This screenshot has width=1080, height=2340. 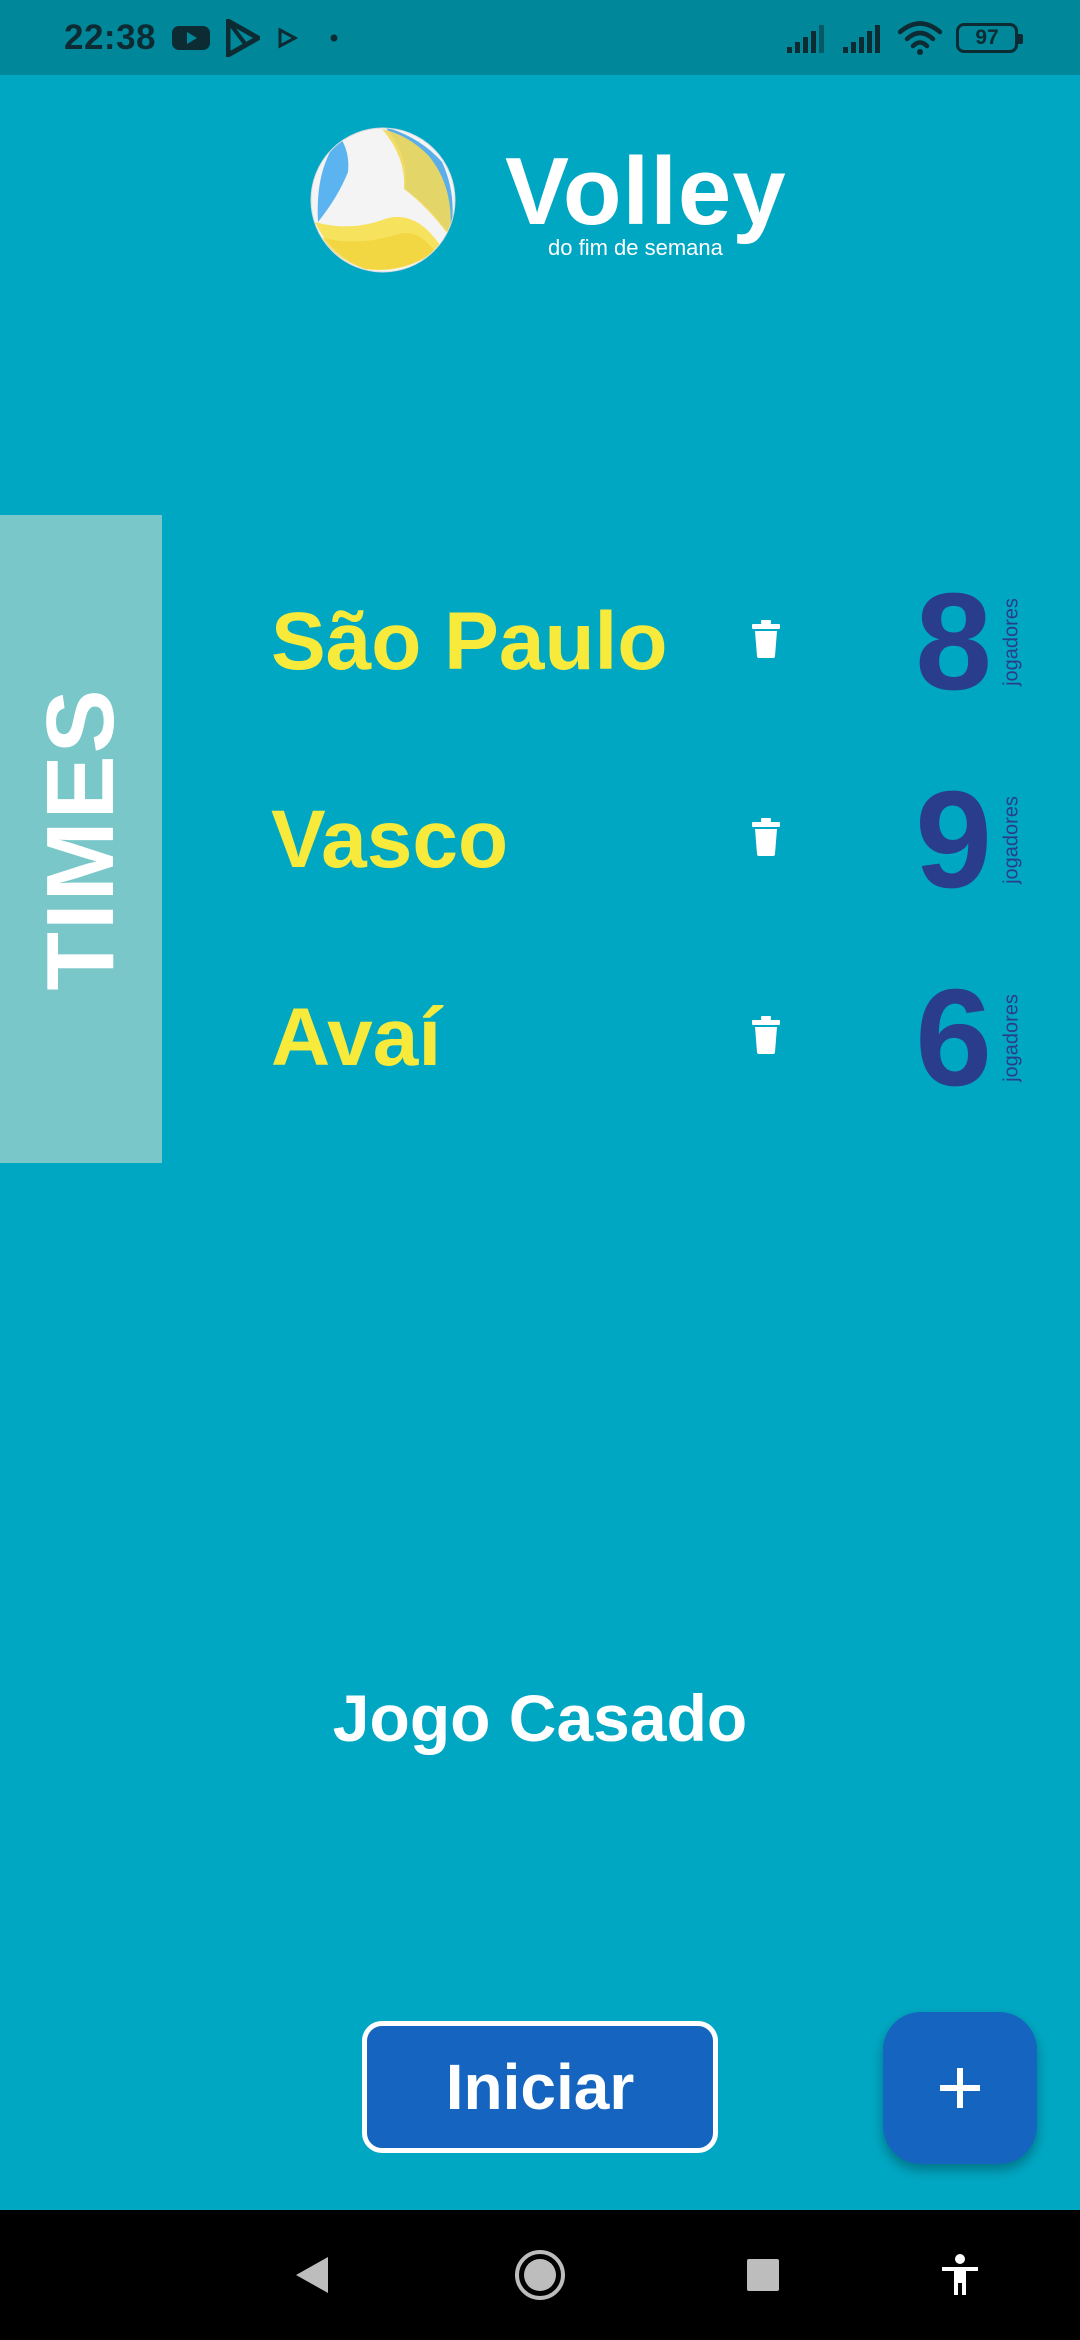 I want to click on team-row: Avaí 6 jogadores, so click(x=540, y=1038).